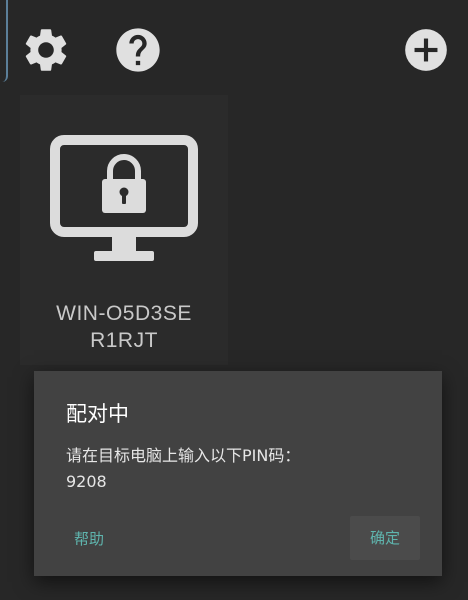 The image size is (468, 600). I want to click on ok-button: 确定, so click(385, 538).